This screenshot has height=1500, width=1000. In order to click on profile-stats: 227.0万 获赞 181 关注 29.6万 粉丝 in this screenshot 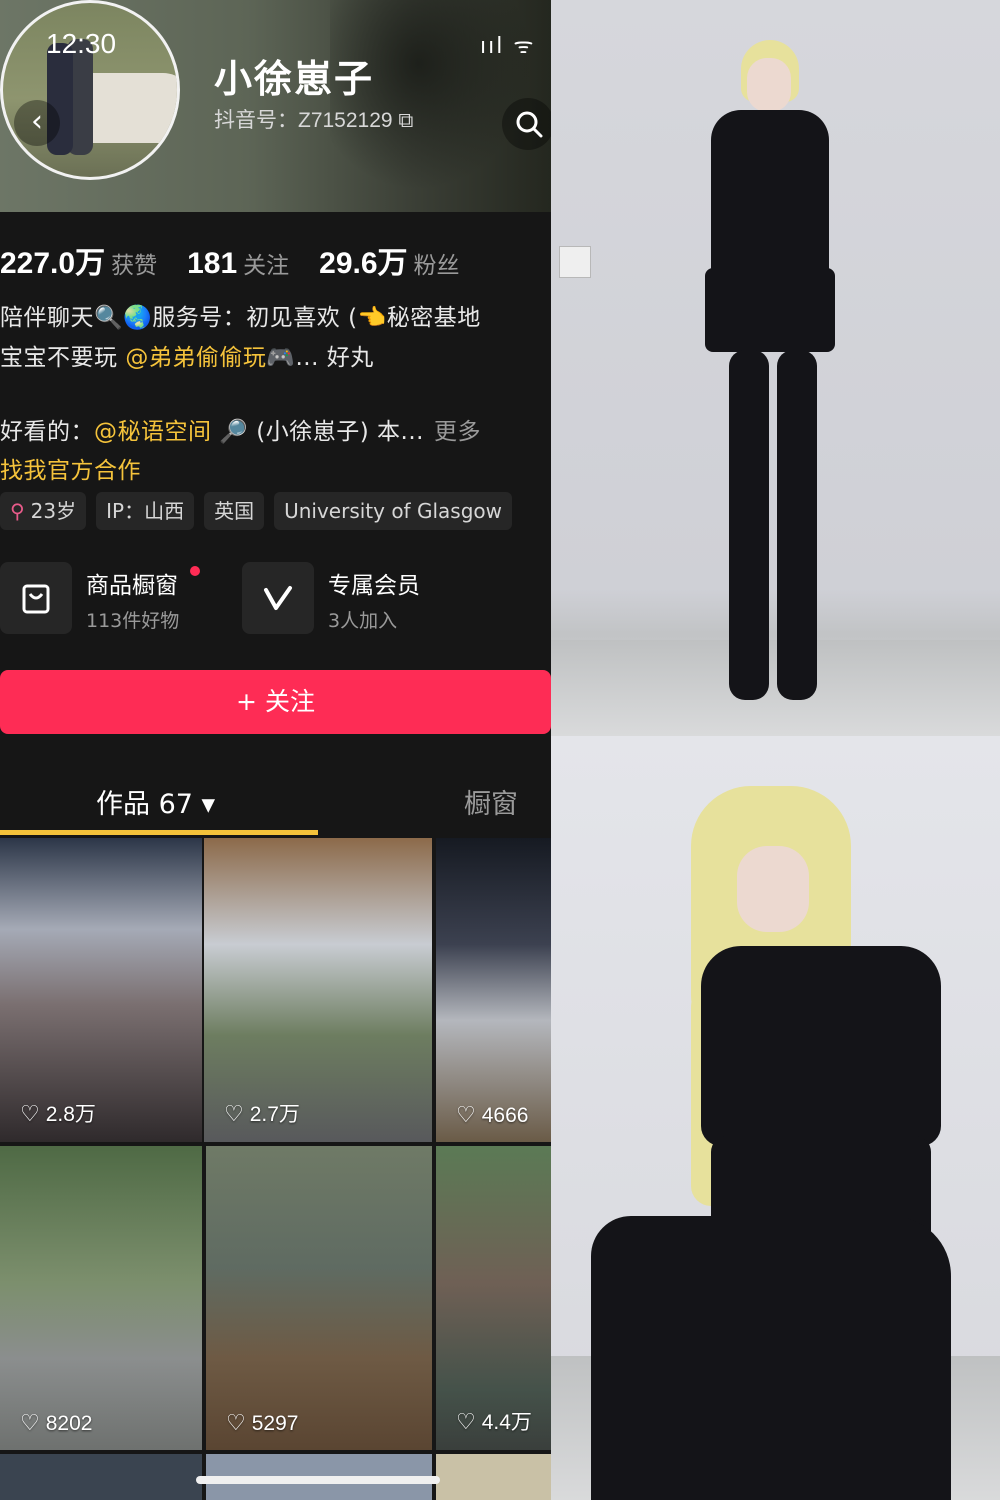, I will do `click(245, 259)`.